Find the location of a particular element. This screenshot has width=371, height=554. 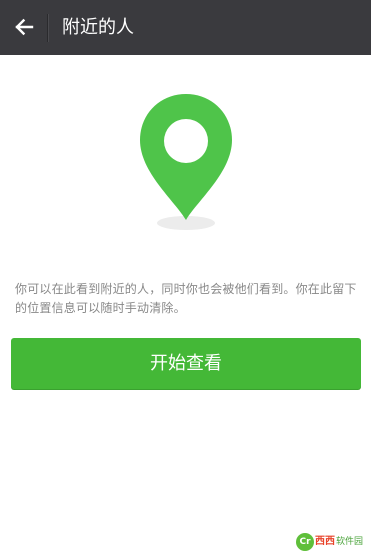

page-title: 附近的人 is located at coordinates (98, 27).